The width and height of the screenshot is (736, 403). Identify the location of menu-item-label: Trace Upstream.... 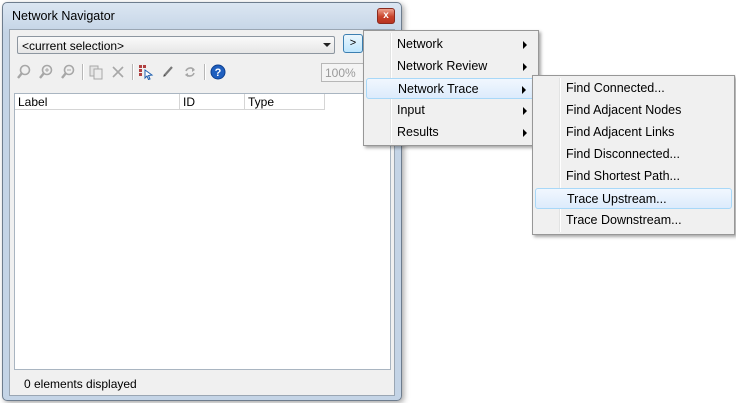
(617, 199).